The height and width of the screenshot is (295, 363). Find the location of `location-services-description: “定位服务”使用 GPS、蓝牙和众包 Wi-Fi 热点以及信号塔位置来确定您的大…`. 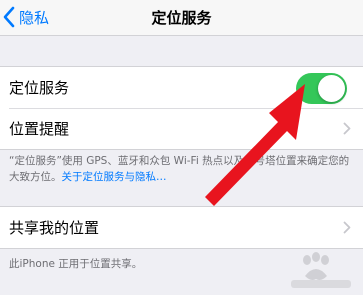

location-services-description: “定位服务”使用 GPS、蓝牙和众包 Wi-Fi 热点以及信号塔位置来确定您的大… is located at coordinates (184, 169).